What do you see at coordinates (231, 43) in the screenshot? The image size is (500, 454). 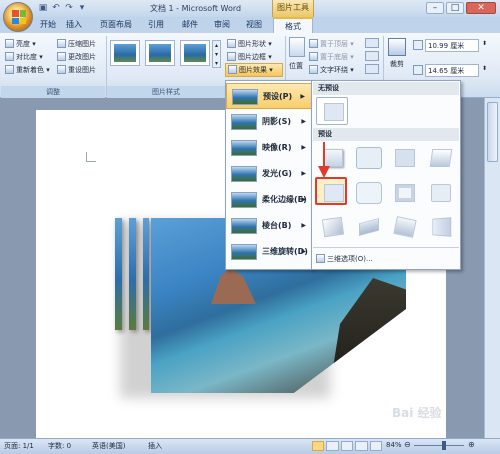 I see `shape-icon` at bounding box center [231, 43].